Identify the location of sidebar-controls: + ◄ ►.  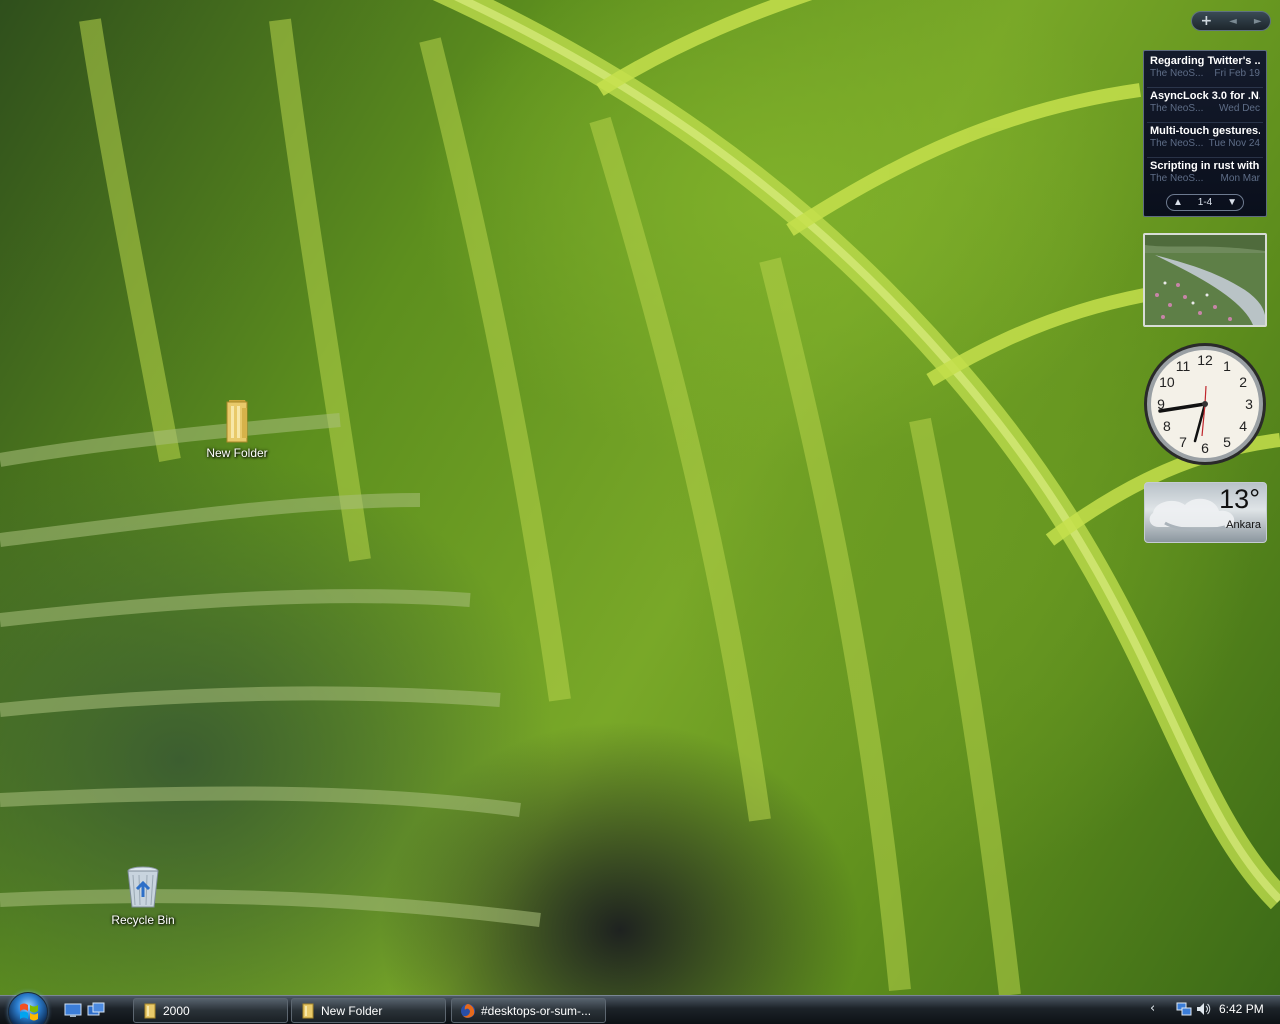
(1231, 21).